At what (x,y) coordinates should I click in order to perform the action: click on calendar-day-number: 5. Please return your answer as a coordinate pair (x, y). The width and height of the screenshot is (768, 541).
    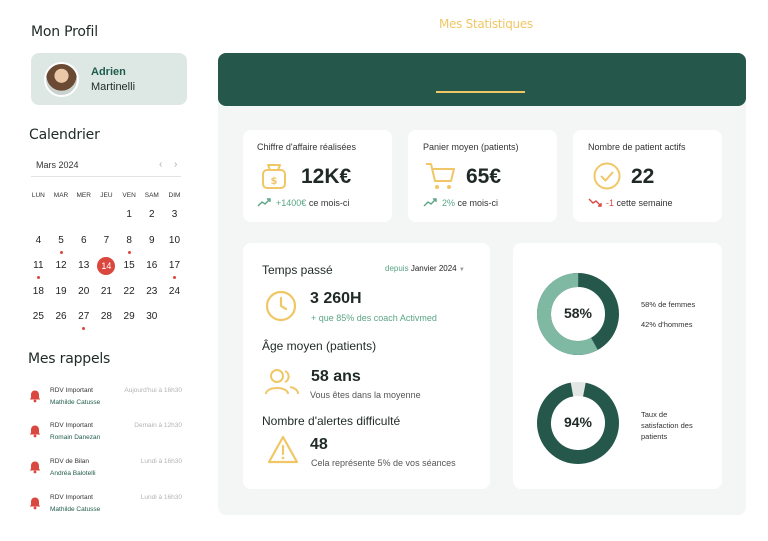
    Looking at the image, I should click on (61, 240).